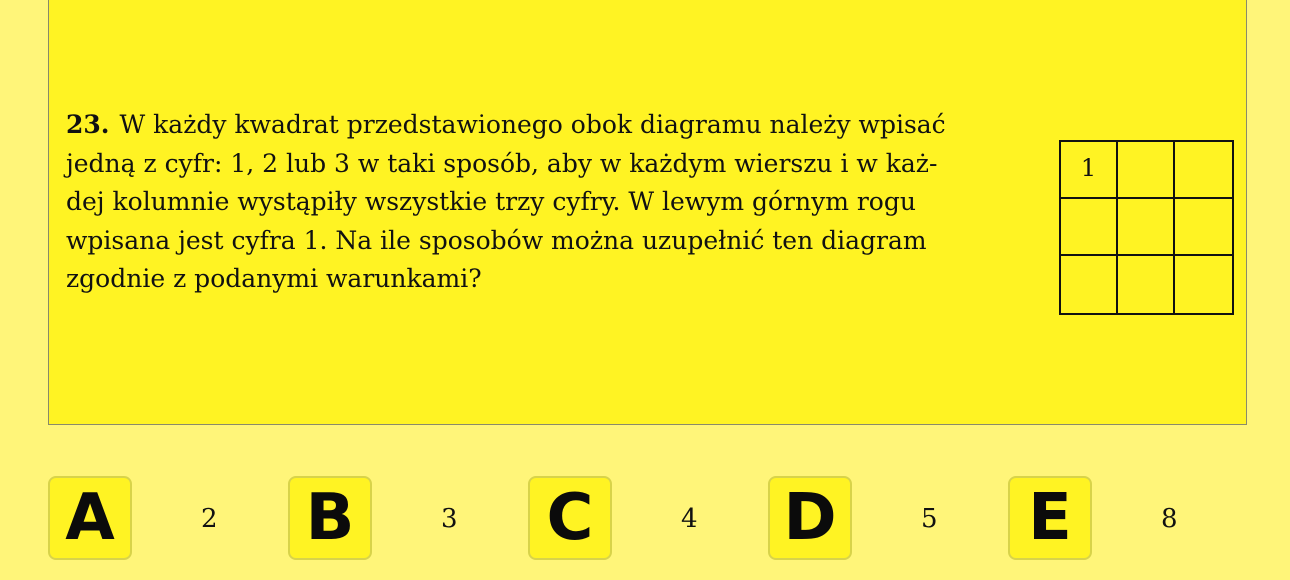 This screenshot has width=1290, height=580. I want to click on answer-b-value: 3, so click(449, 519).